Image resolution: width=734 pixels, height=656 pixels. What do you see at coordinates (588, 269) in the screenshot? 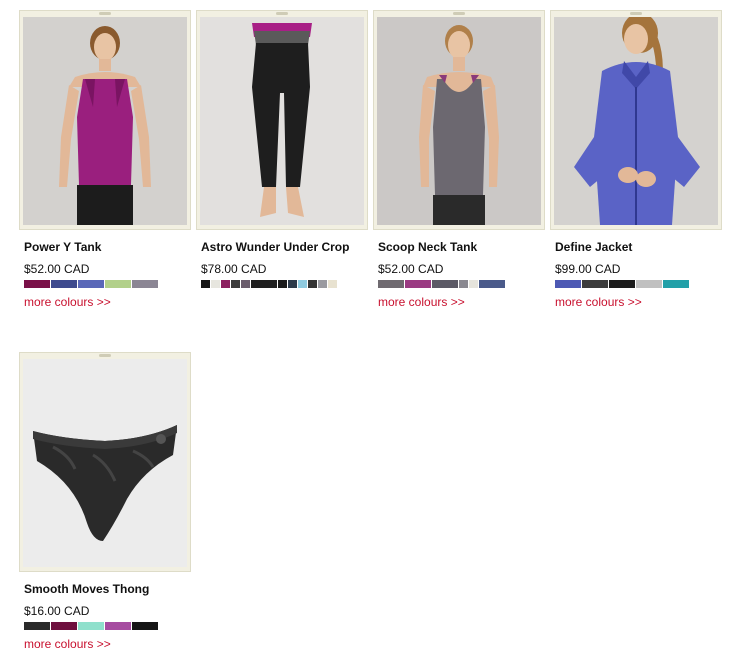
I see `product-price: $99.00 CAD` at bounding box center [588, 269].